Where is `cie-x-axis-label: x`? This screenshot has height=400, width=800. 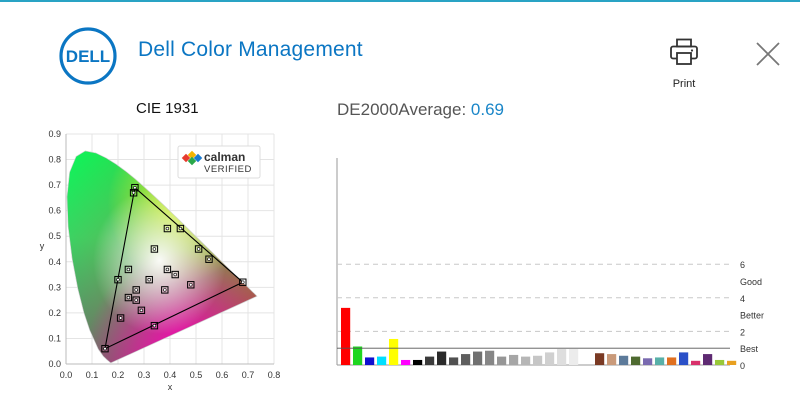 cie-x-axis-label: x is located at coordinates (170, 387).